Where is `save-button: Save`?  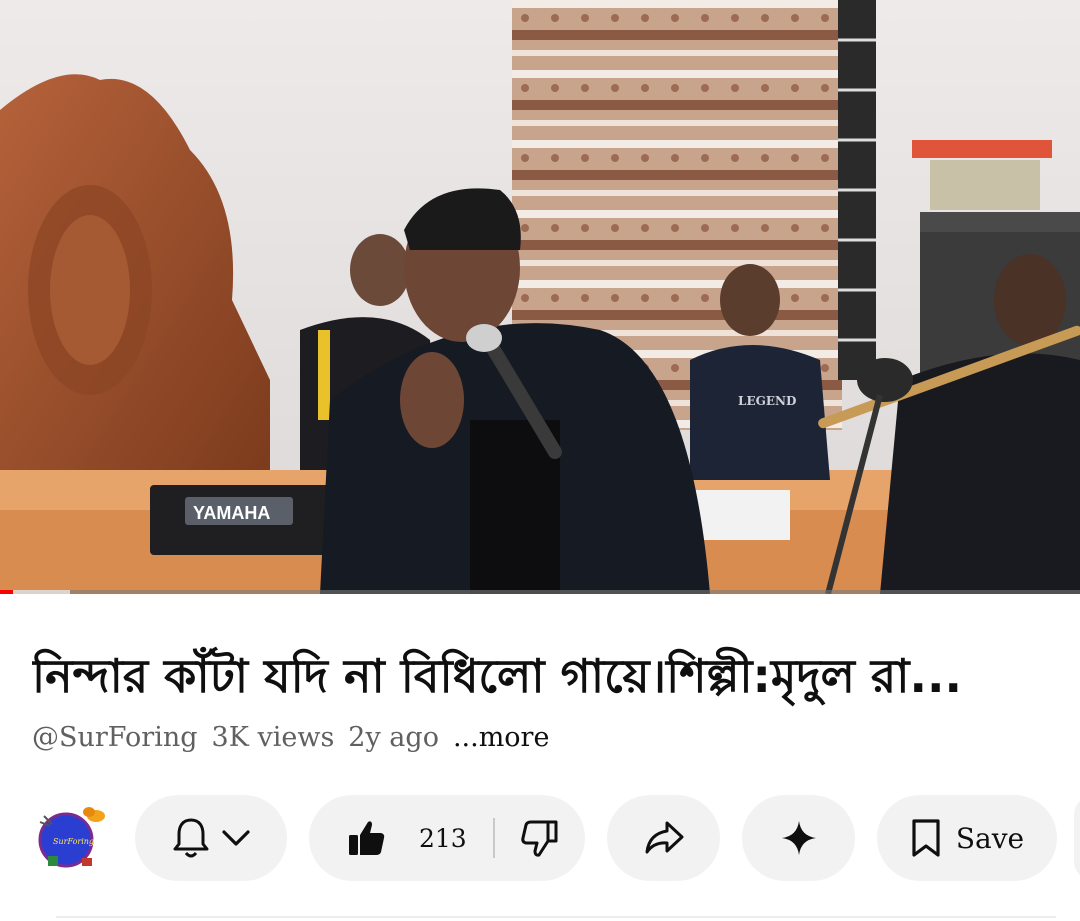
save-button: Save is located at coordinates (967, 838).